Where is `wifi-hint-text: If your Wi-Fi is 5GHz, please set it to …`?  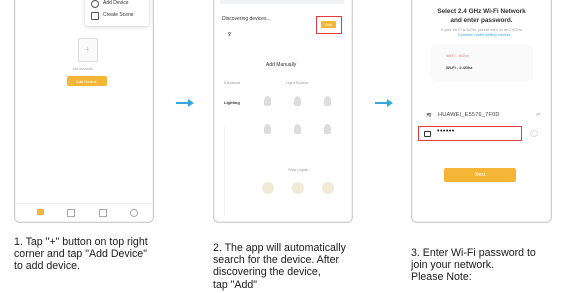 wifi-hint-text: If your Wi-Fi is 5GHz, please set it to … is located at coordinates (482, 30).